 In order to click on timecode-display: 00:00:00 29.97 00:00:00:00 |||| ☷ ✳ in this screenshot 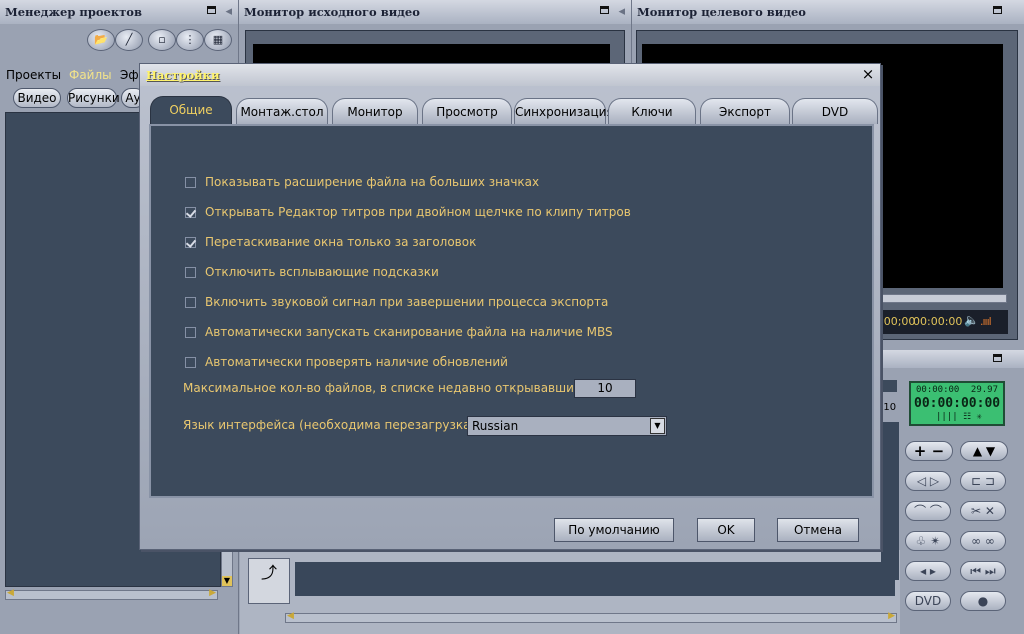, I will do `click(957, 403)`.